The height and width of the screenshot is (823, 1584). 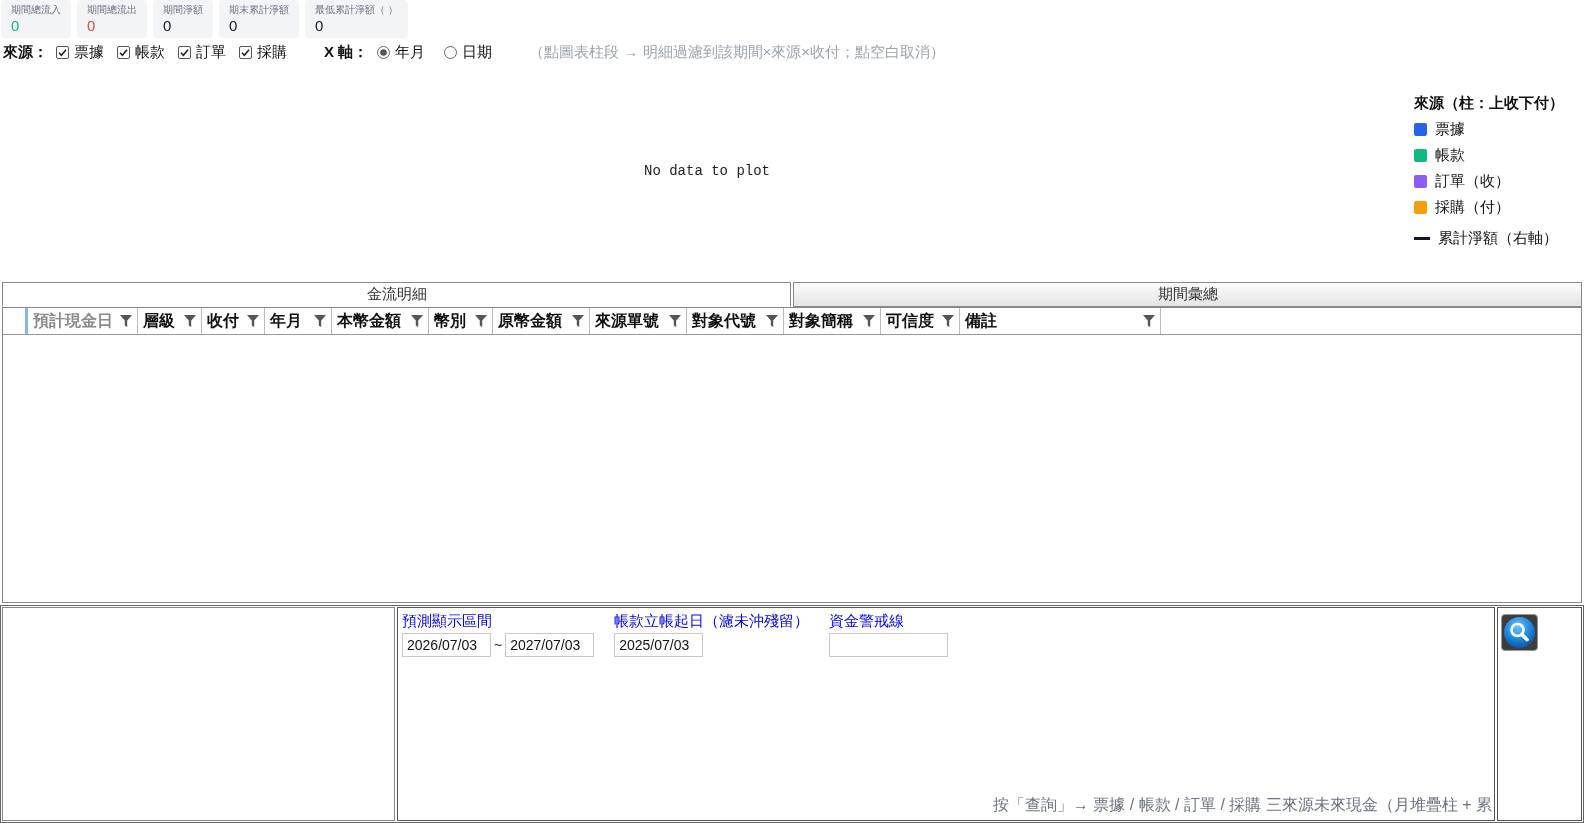 What do you see at coordinates (202, 52) in the screenshot?
I see `source-checkbox: 訂單` at bounding box center [202, 52].